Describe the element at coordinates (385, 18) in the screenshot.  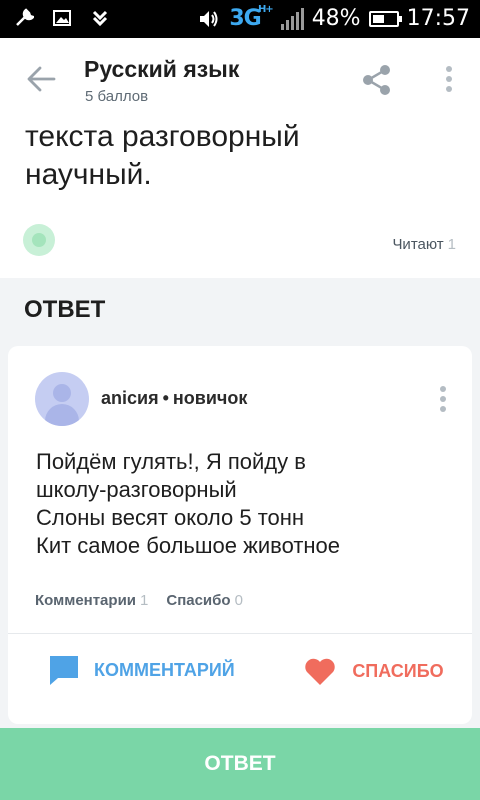
I see `battery-icon` at that location.